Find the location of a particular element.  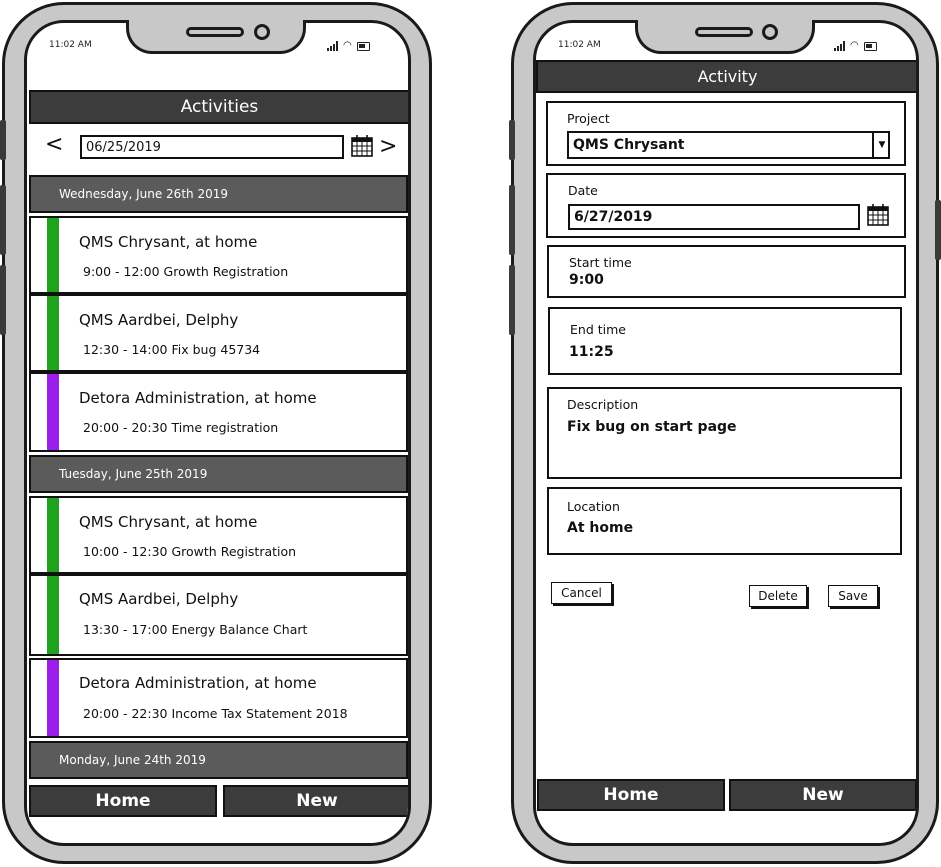

location-label: Location is located at coordinates (593, 506).